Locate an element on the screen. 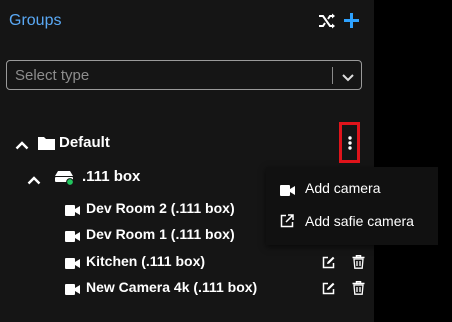 The width and height of the screenshot is (452, 322). add-icon is located at coordinates (351, 23).